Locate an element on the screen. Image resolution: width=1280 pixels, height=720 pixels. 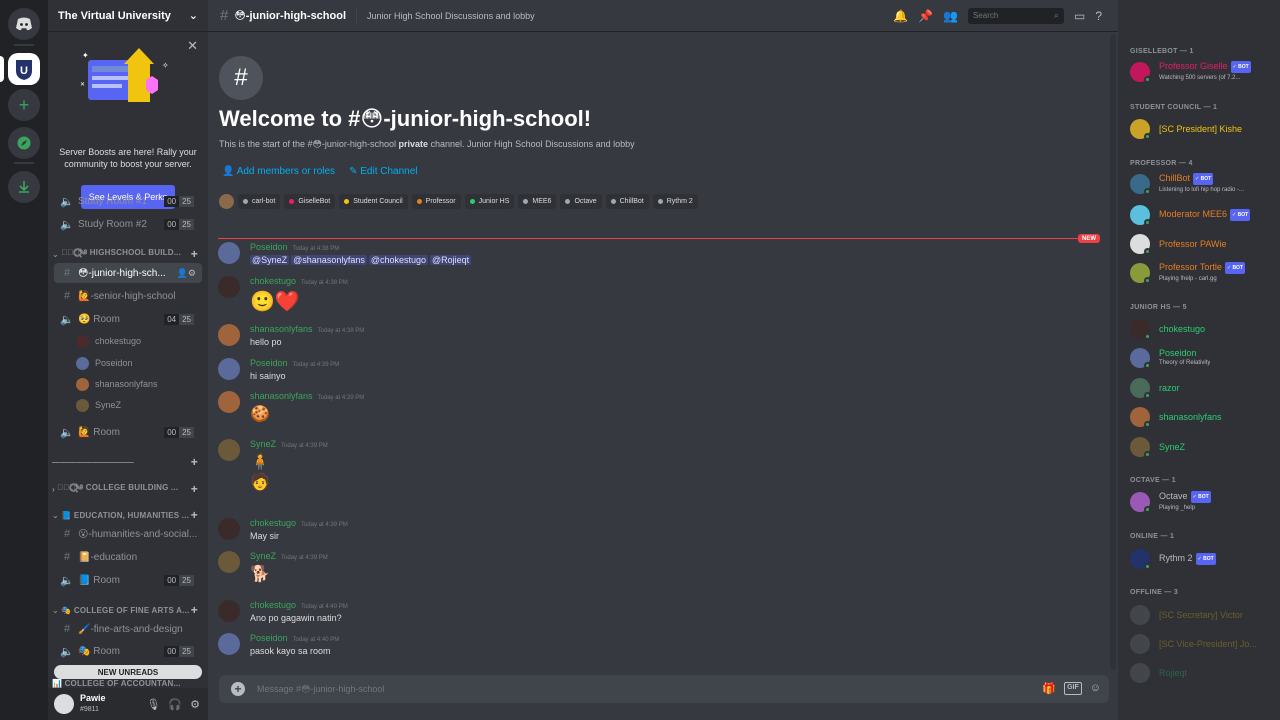
new-unreads-button: NEW UNREADS is located at coordinates (128, 672).